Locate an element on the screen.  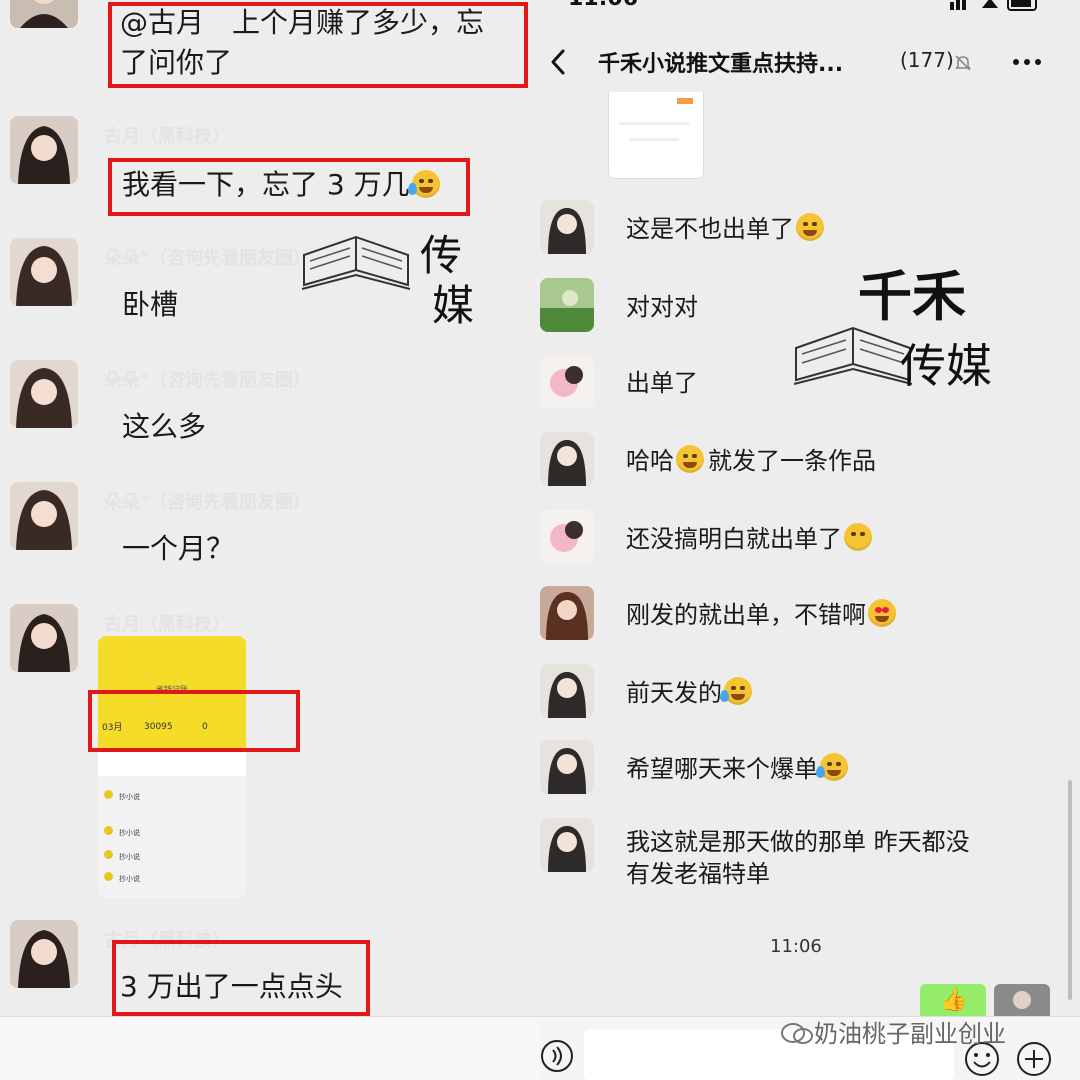
scrollbar is located at coordinates (1070, 890).